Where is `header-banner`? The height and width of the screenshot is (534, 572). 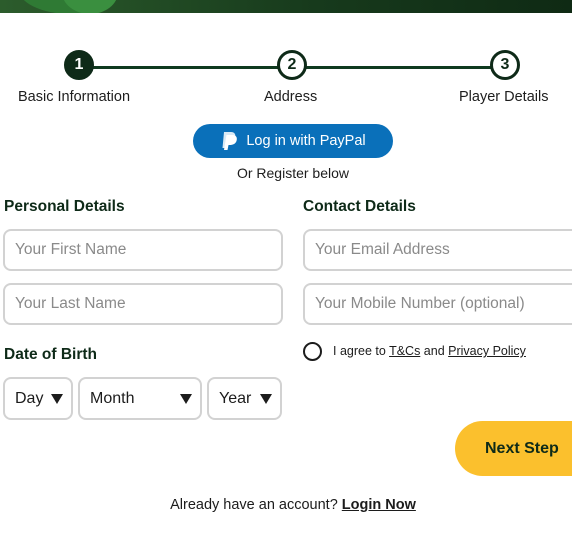
header-banner is located at coordinates (286, 6).